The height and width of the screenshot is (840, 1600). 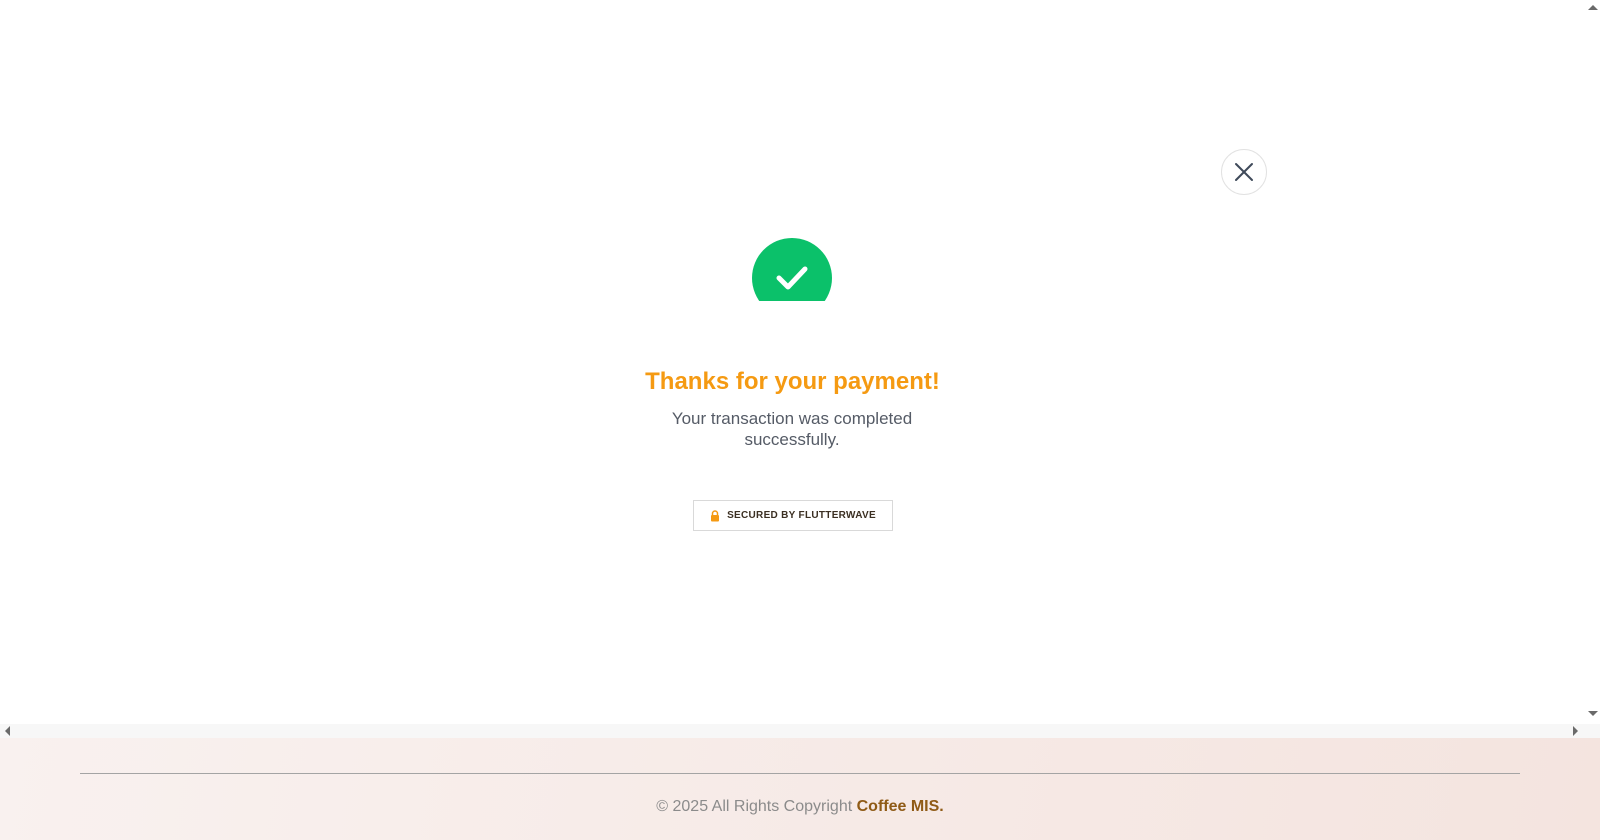 What do you see at coordinates (900, 806) in the screenshot?
I see `footer-brand-link: Coffee MIS.` at bounding box center [900, 806].